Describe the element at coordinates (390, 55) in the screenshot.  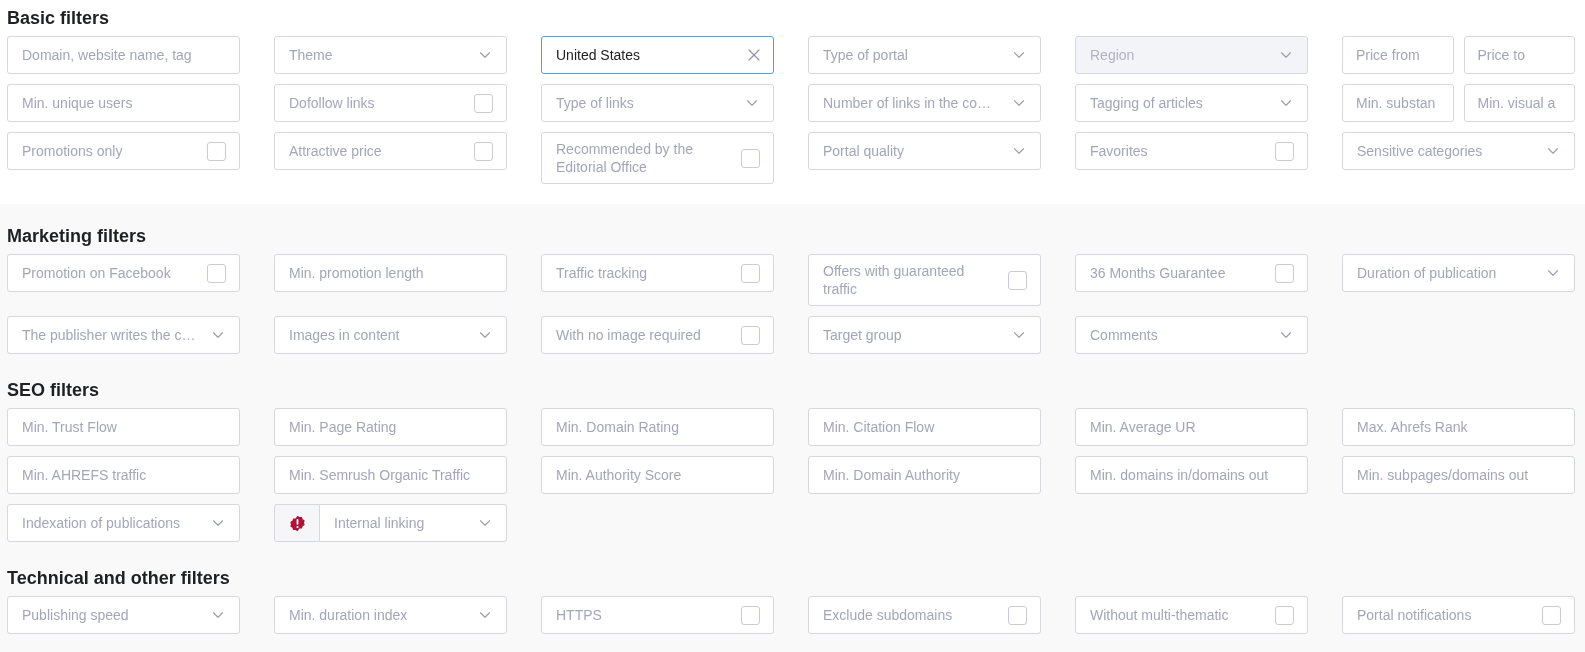
I see `dropdown: Theme` at that location.